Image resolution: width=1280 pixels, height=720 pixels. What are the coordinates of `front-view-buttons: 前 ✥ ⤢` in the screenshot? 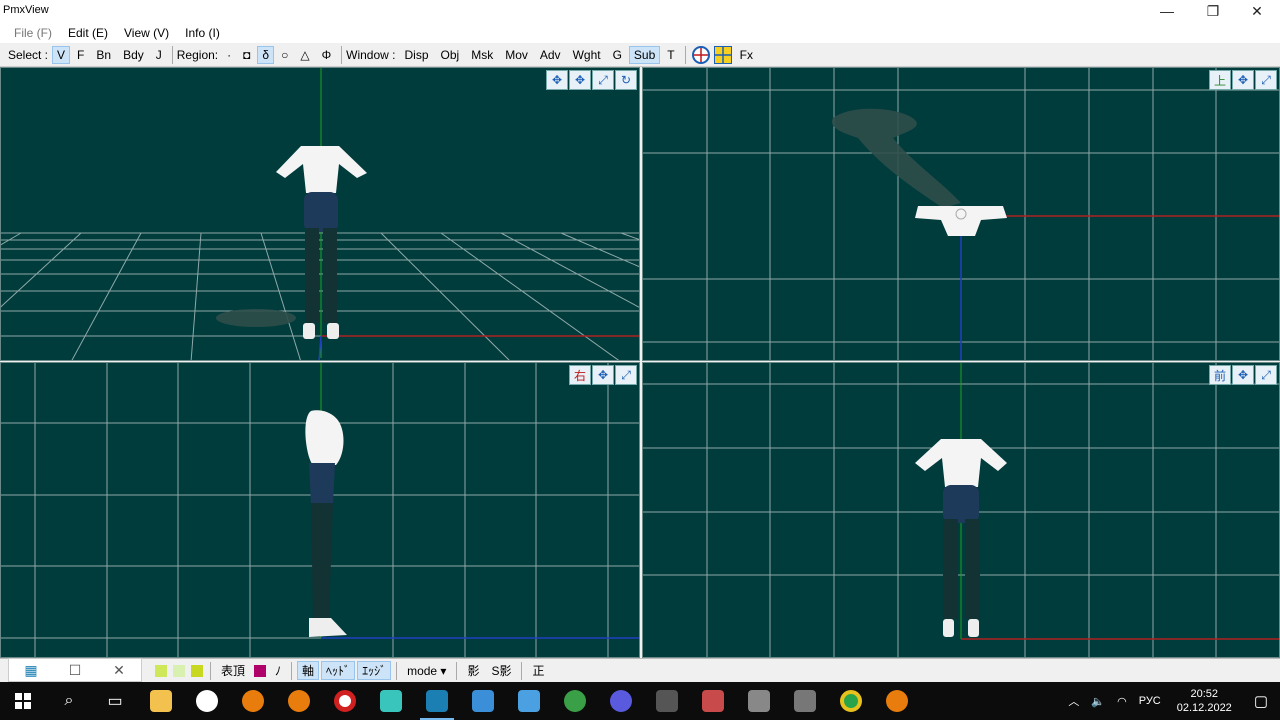 It's located at (1242, 375).